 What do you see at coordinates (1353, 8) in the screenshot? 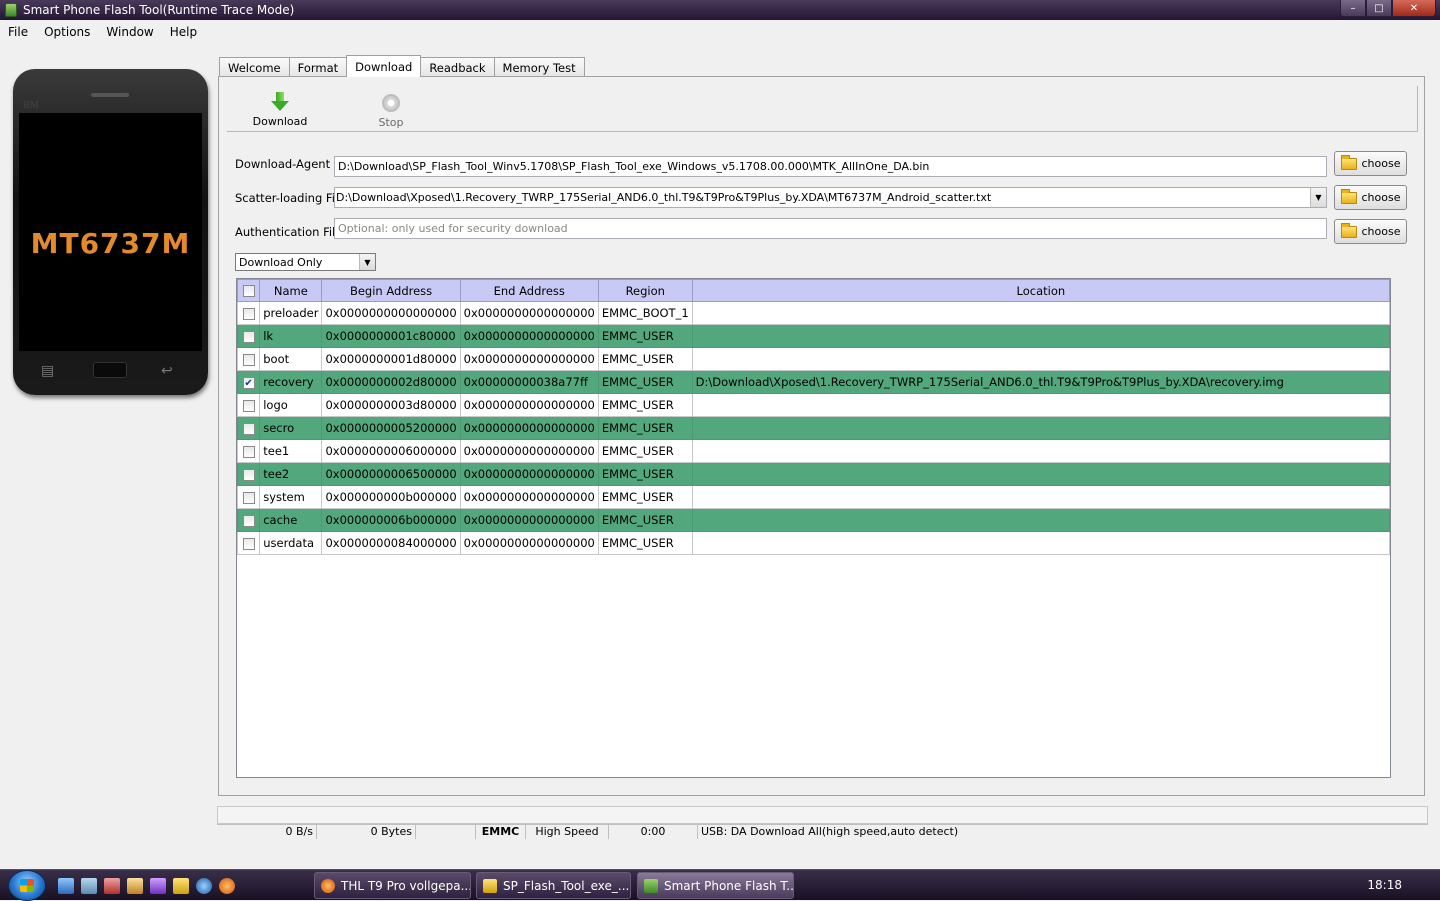
I see `minimize-button: –` at bounding box center [1353, 8].